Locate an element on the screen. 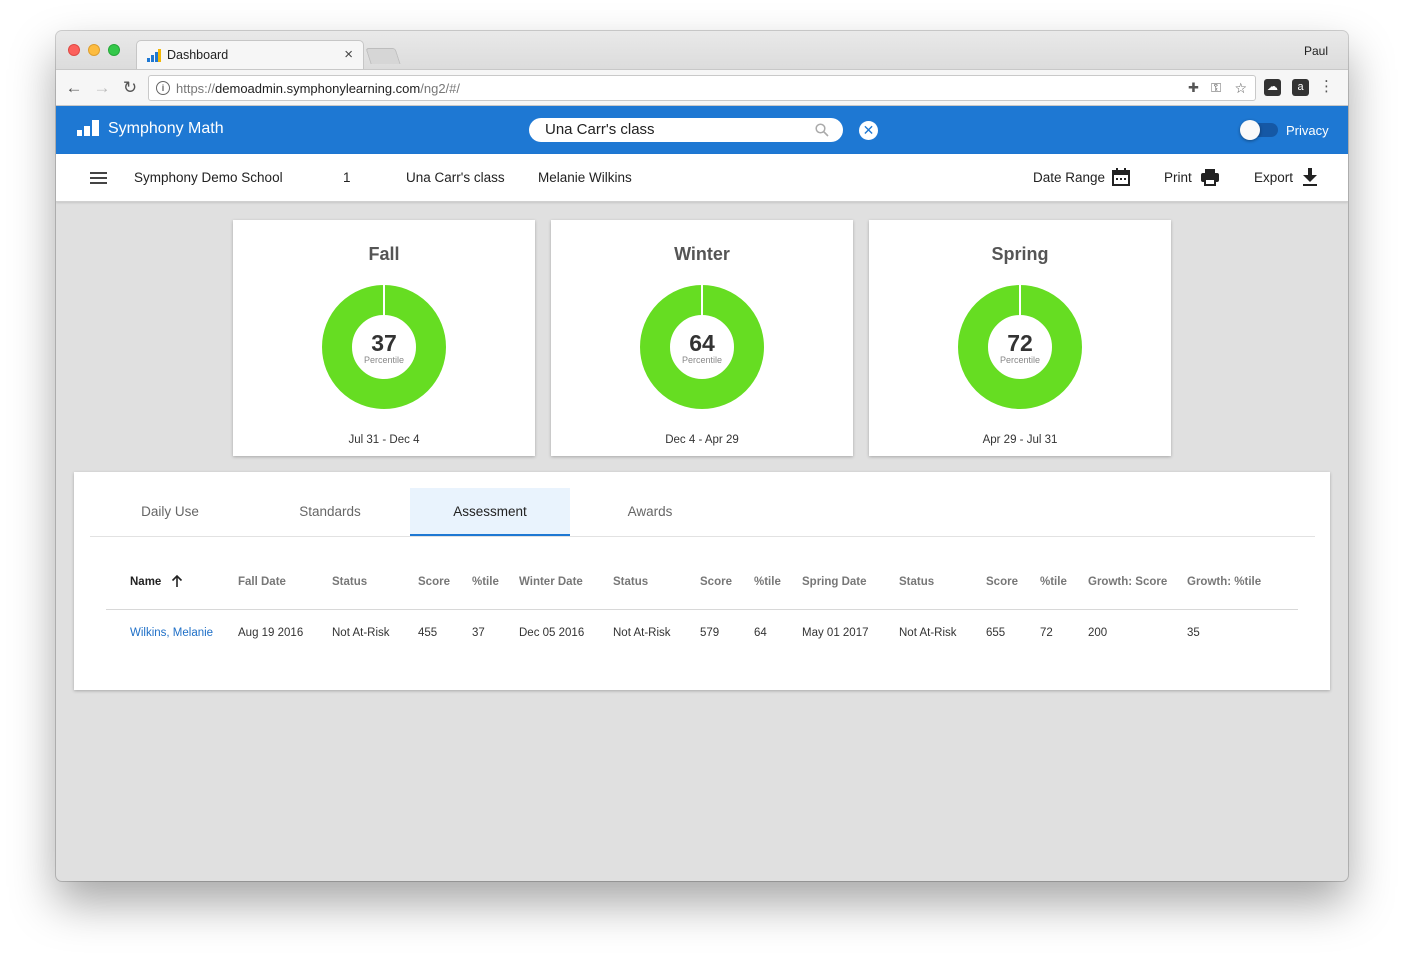  column-header-spring-score: Score is located at coordinates (1002, 582).